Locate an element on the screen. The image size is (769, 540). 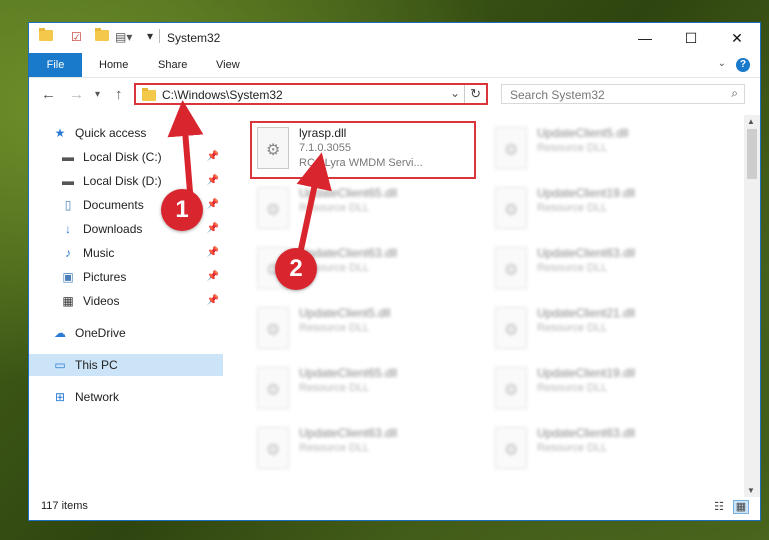
nav-item-label: Local Disk (C:) is located at coordinates (122, 157).